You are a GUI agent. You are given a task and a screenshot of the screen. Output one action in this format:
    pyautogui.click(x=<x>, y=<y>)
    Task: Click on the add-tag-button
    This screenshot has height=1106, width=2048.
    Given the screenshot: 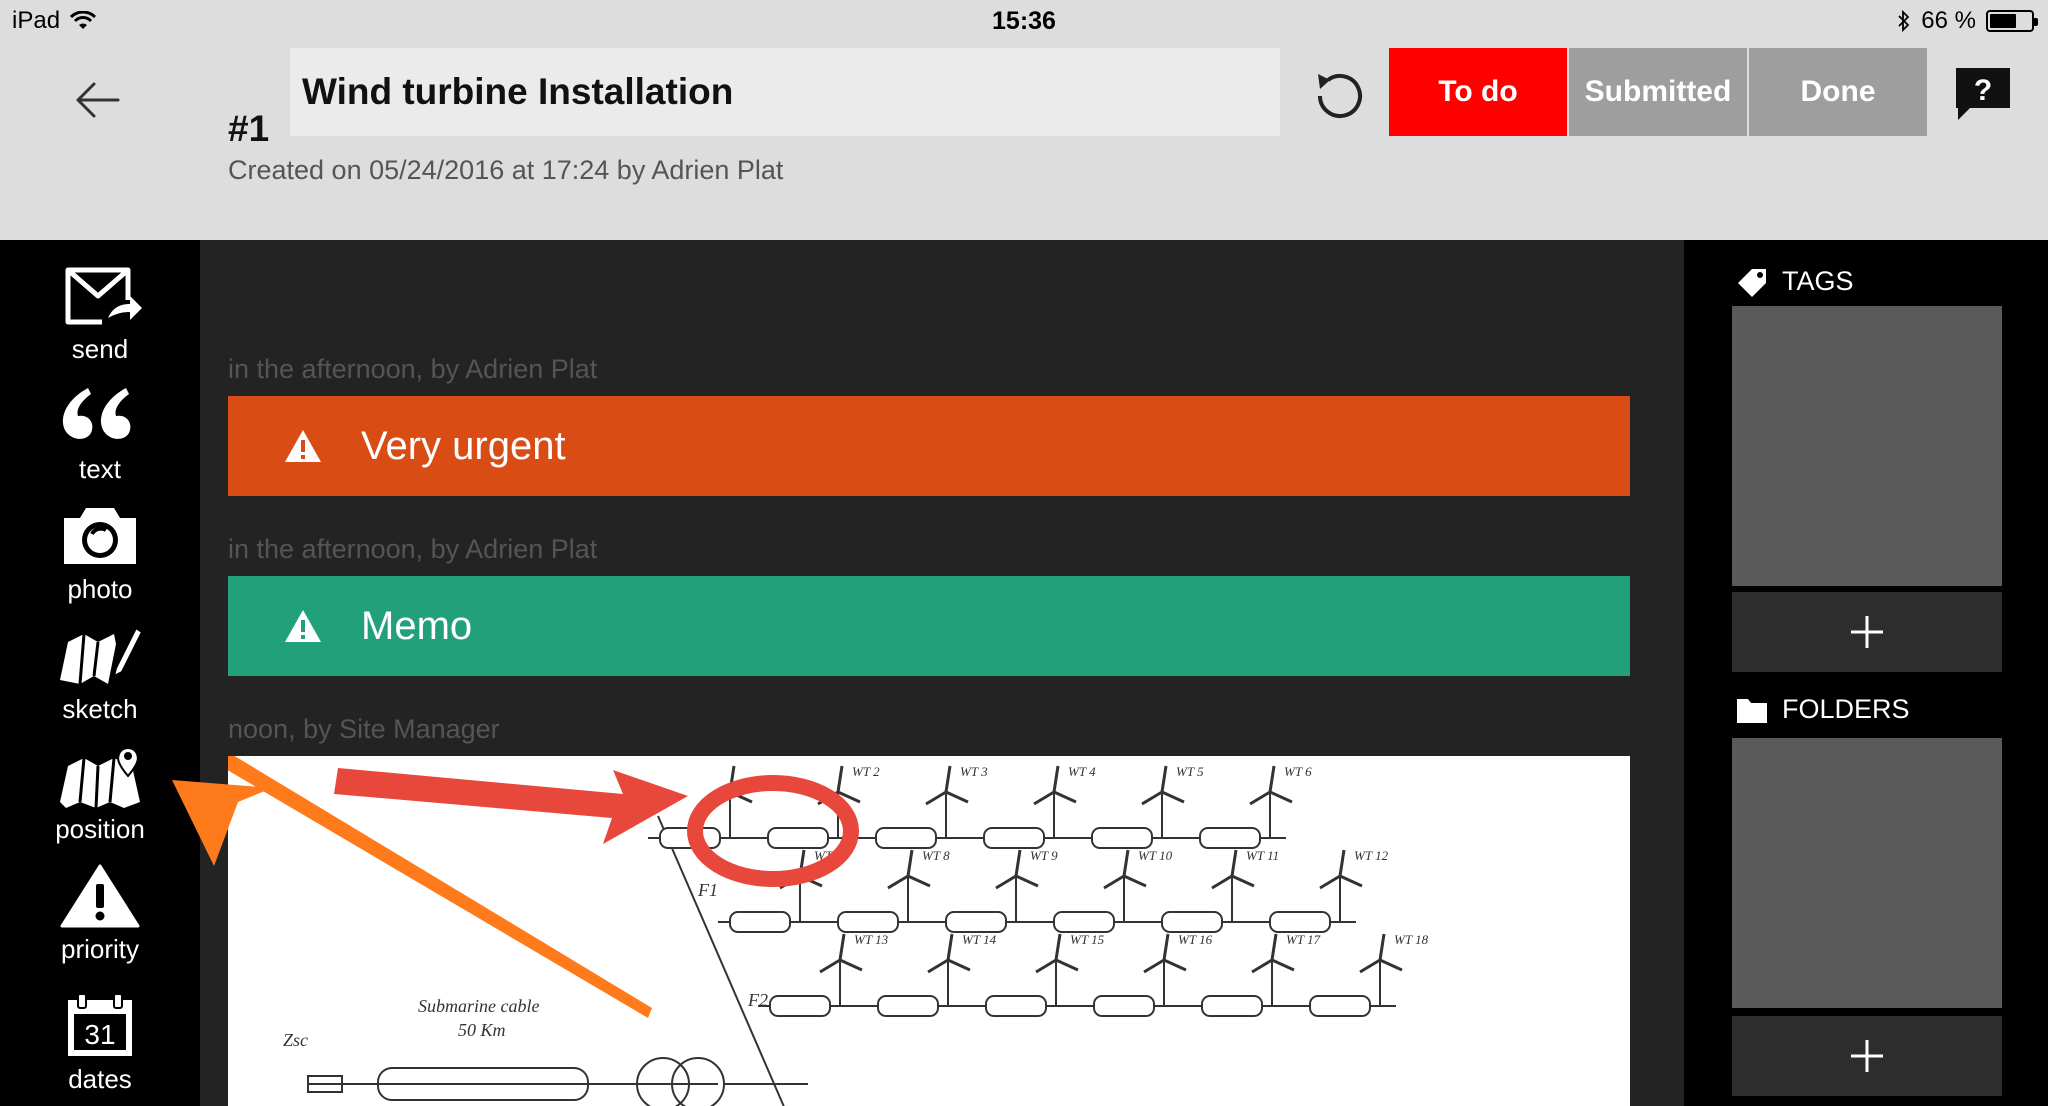 What is the action you would take?
    pyautogui.click(x=1867, y=632)
    